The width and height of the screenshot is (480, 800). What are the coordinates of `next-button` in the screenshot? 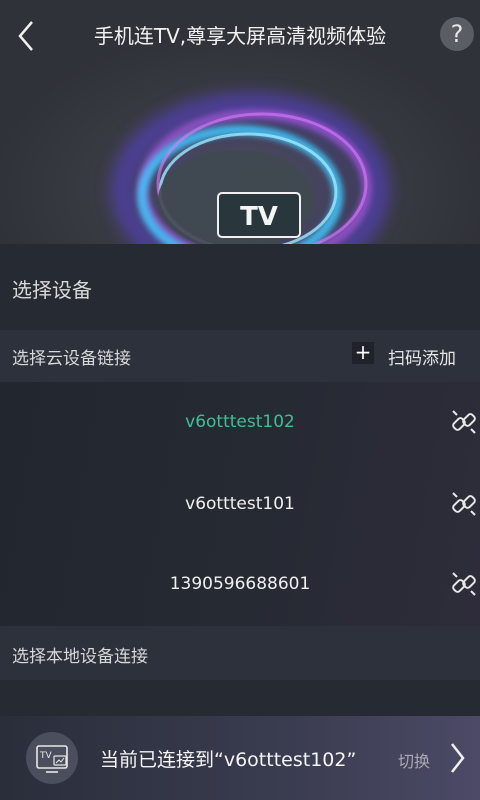 It's located at (457, 758).